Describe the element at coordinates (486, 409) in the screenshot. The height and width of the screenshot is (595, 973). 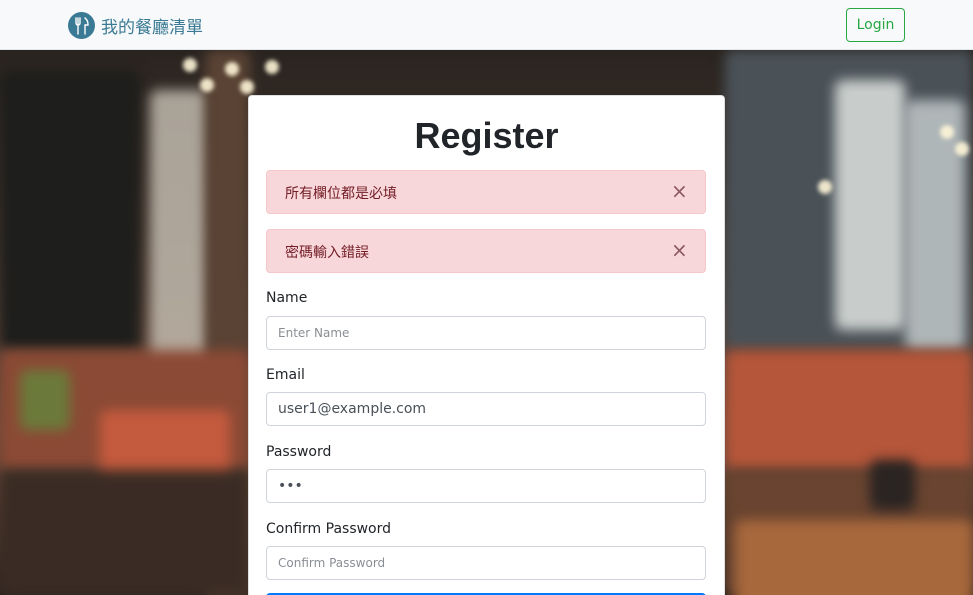
I see `email-input` at that location.